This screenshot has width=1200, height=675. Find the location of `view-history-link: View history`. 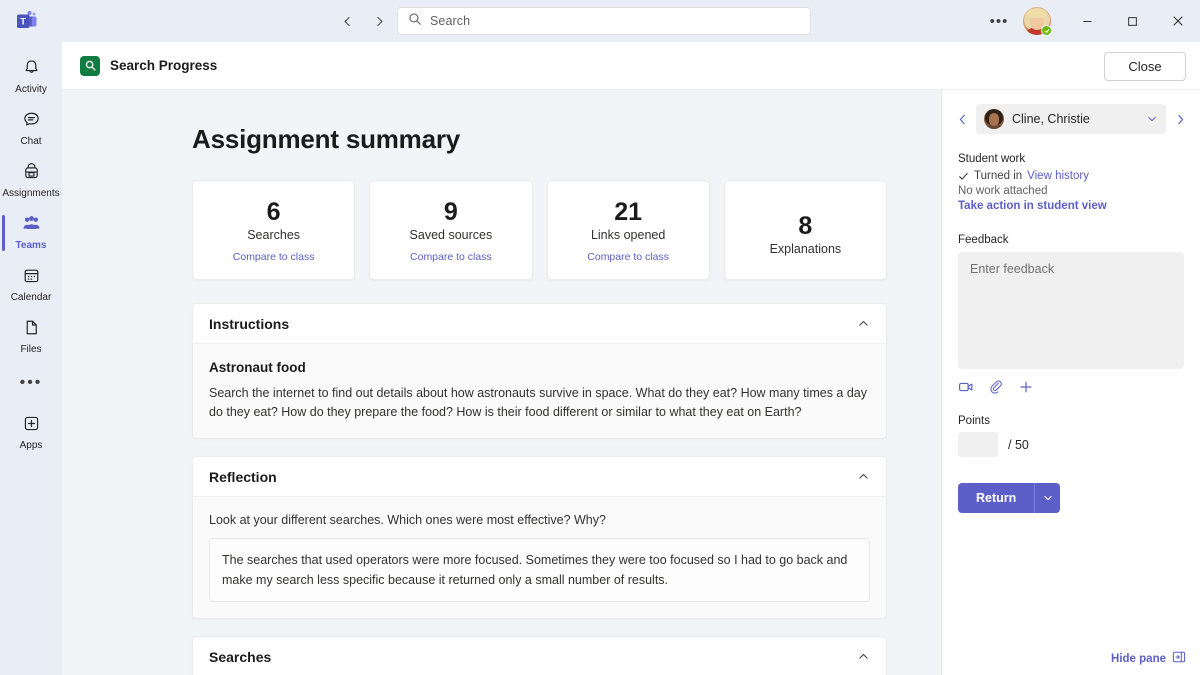

view-history-link: View history is located at coordinates (1058, 176).